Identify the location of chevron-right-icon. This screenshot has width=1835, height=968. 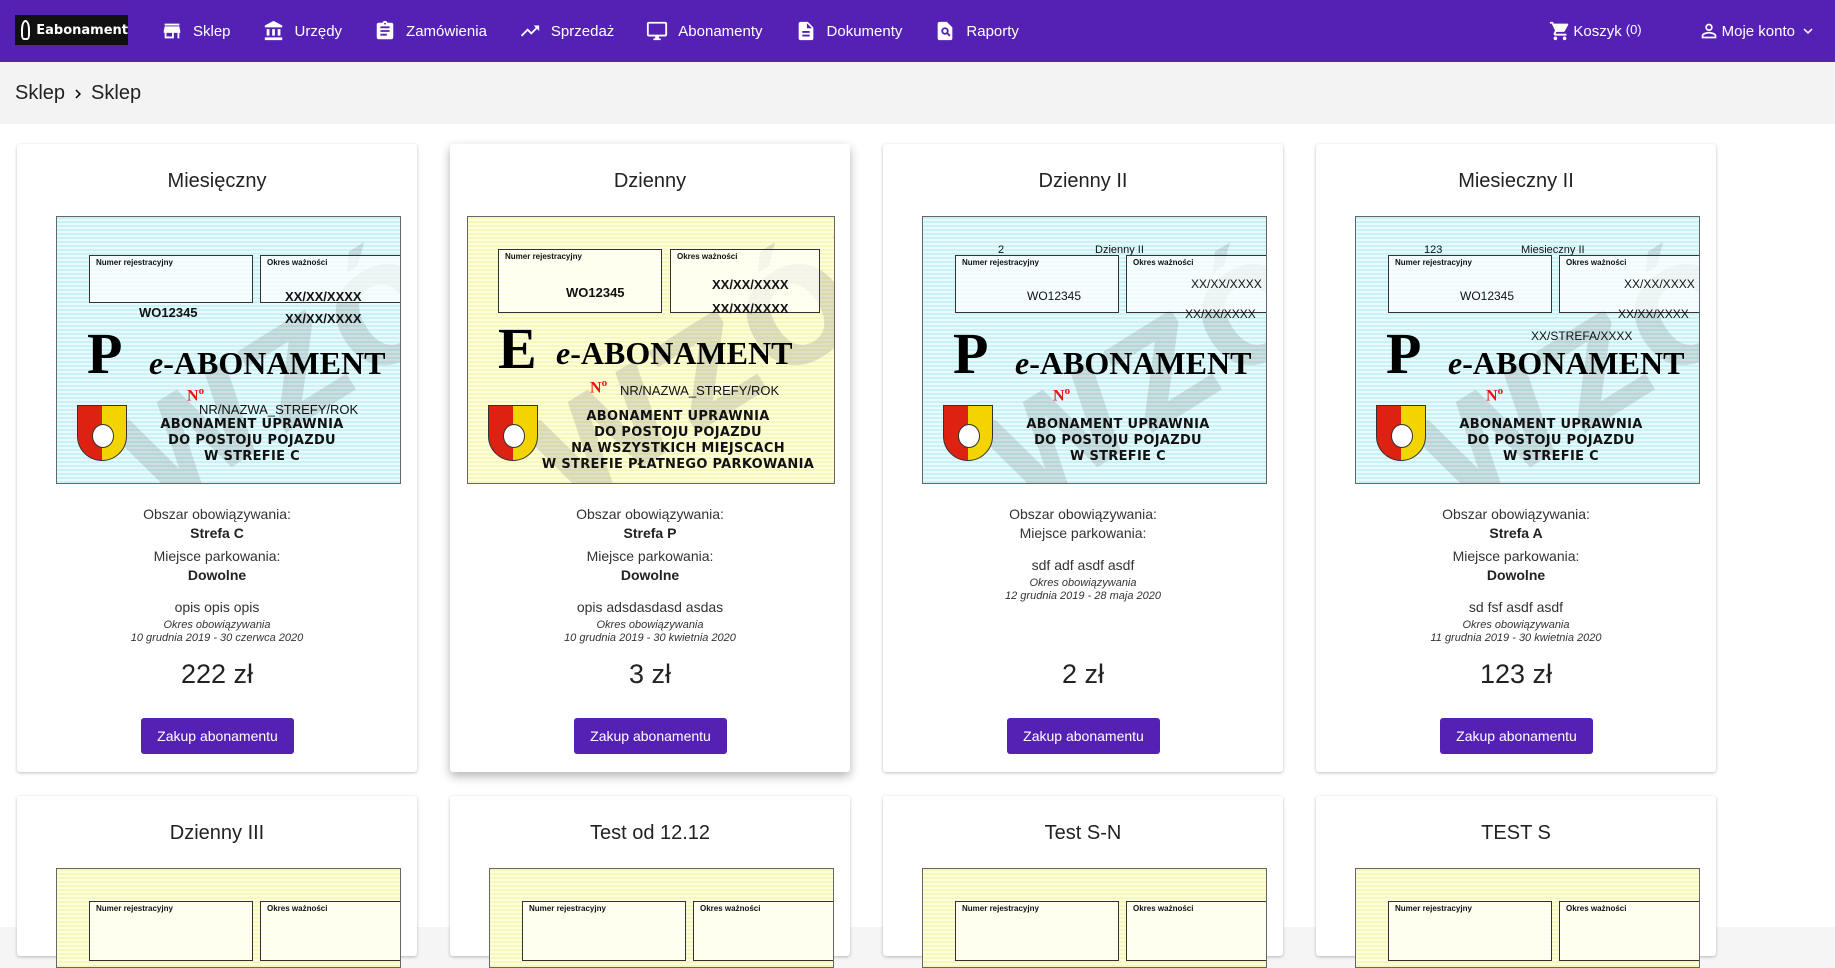
(78, 93).